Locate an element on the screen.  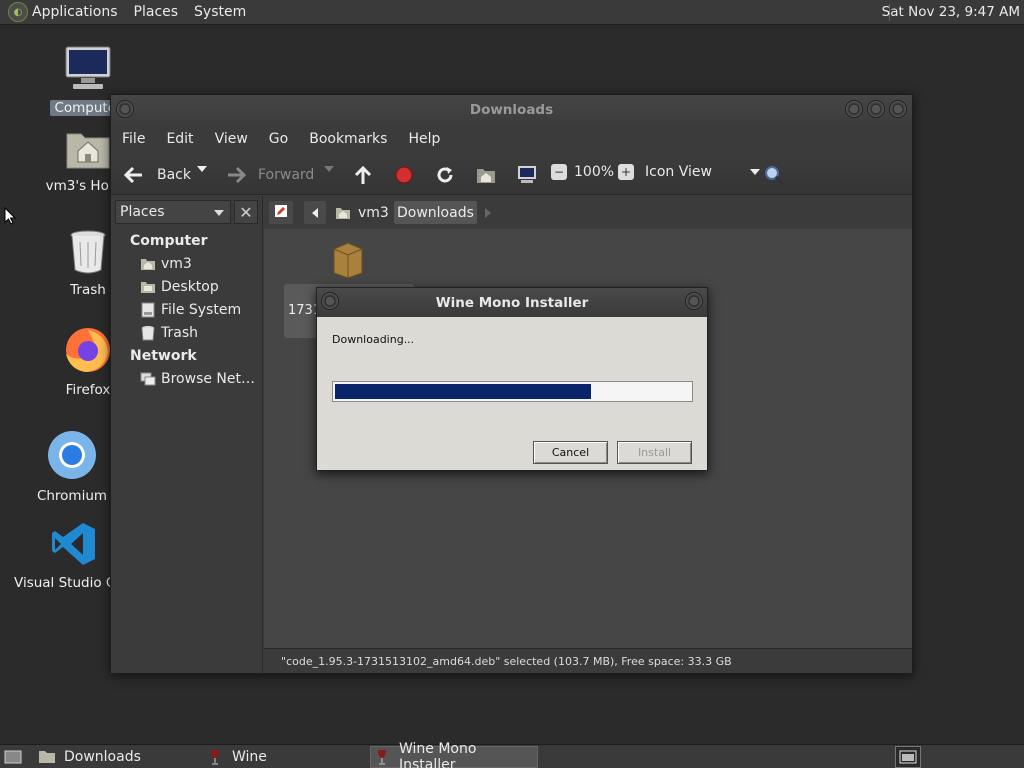
zoom-in-icon: + is located at coordinates (626, 172).